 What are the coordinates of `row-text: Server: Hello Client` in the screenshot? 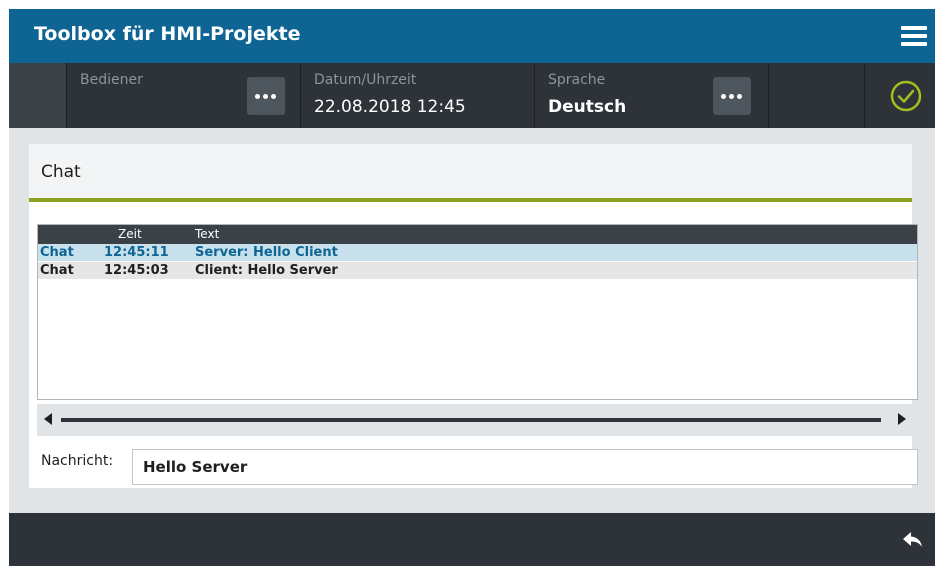 It's located at (266, 252).